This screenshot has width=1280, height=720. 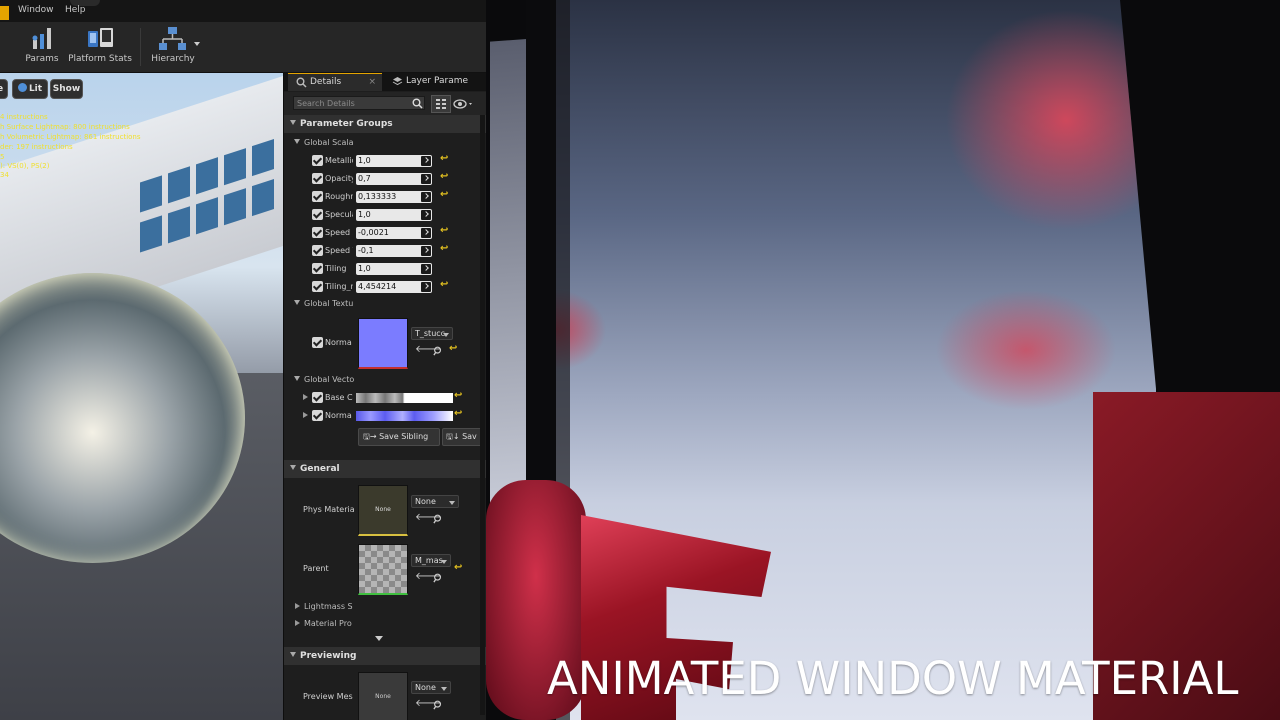 I want to click on vector-row-normal: Norma ↩, so click(x=385, y=416).